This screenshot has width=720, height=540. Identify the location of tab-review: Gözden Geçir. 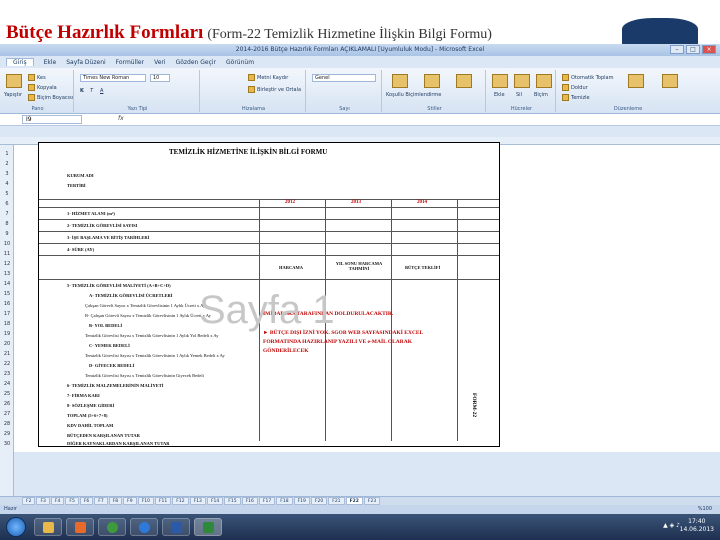
(196, 62).